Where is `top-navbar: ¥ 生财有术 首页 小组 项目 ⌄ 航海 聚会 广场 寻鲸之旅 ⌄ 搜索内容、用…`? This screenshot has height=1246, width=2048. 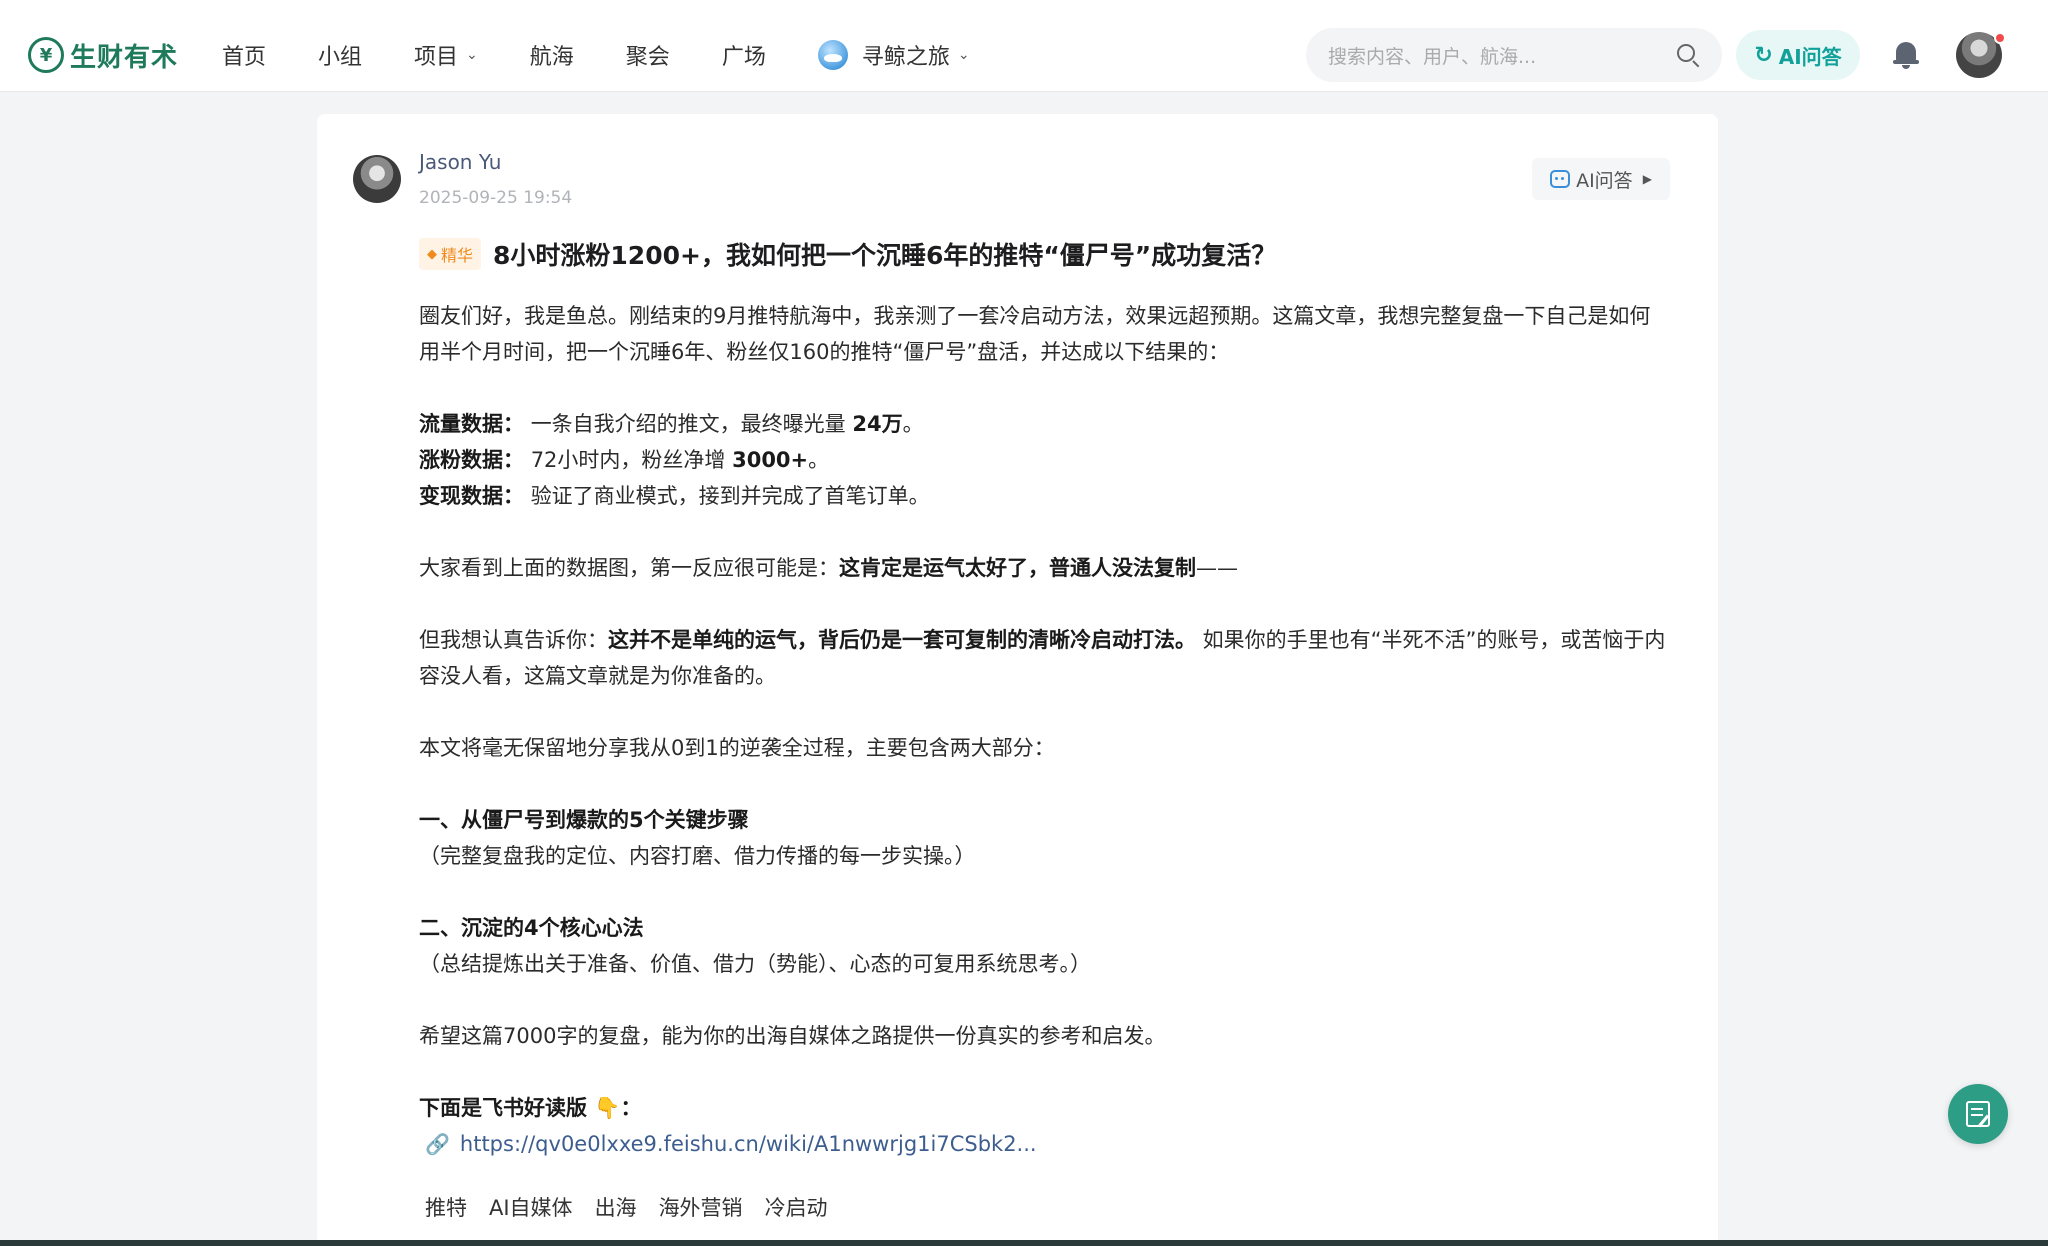
top-navbar: ¥ 生财有术 首页 小组 项目 ⌄ 航海 聚会 广场 寻鲸之旅 ⌄ 搜索内容、用… is located at coordinates (1024, 46).